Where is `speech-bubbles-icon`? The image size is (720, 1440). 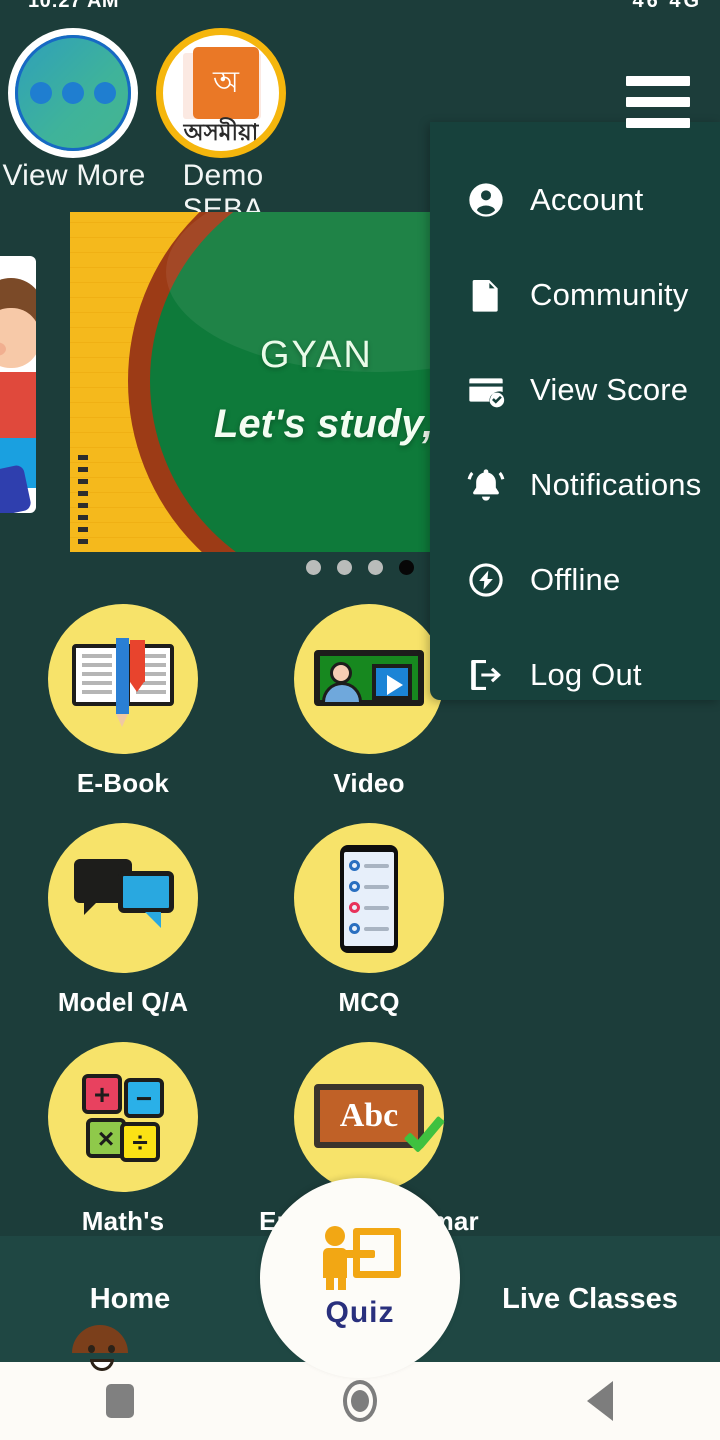 speech-bubbles-icon is located at coordinates (123, 898).